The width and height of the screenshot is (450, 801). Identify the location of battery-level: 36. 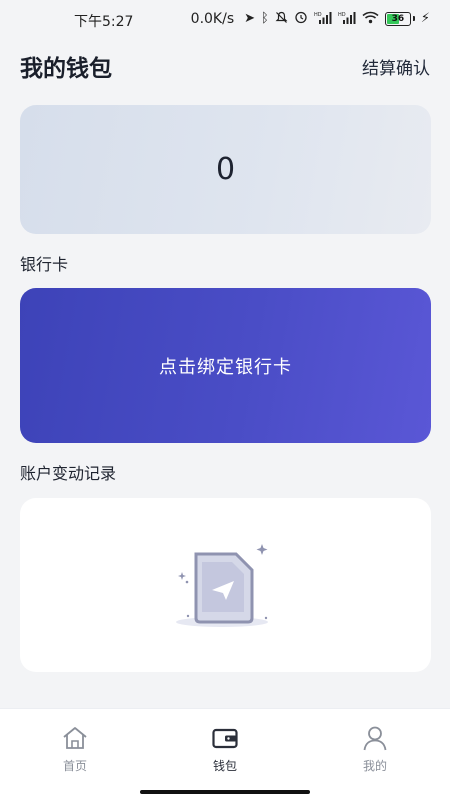
(398, 18).